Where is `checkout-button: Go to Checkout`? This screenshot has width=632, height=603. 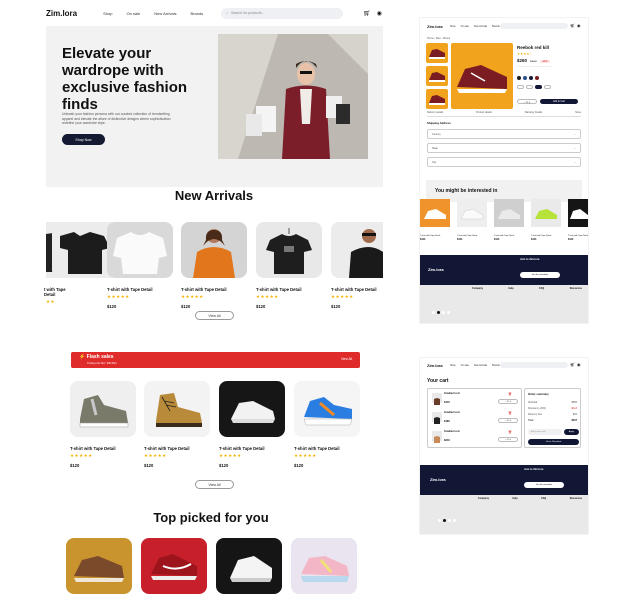 checkout-button: Go to Checkout is located at coordinates (553, 442).